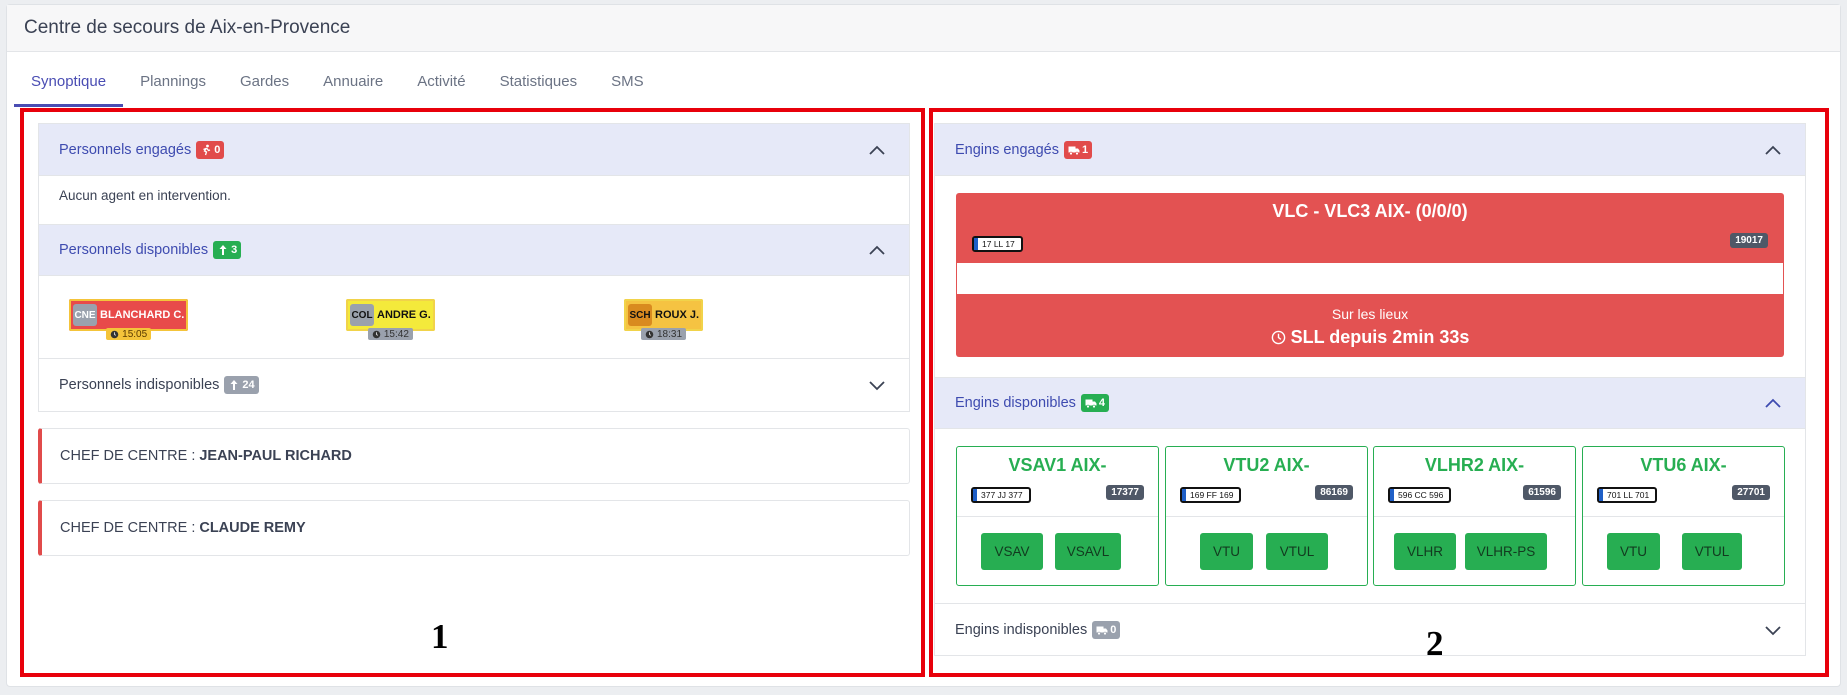  I want to click on engines-unavailable-label: Engins indisponibles, so click(1021, 629).